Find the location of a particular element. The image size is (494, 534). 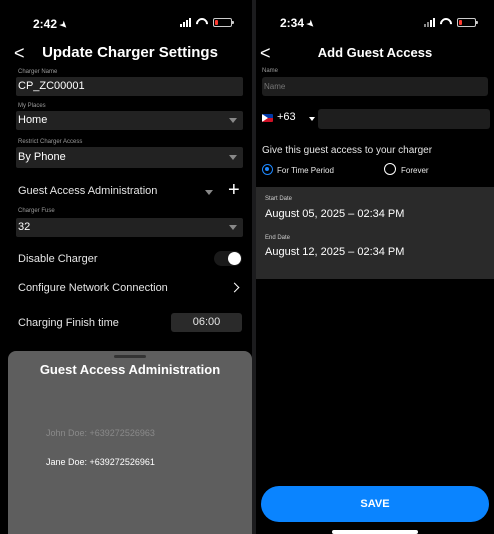

guest-access-admin-label: Guest Access Administration is located at coordinates (87, 191).